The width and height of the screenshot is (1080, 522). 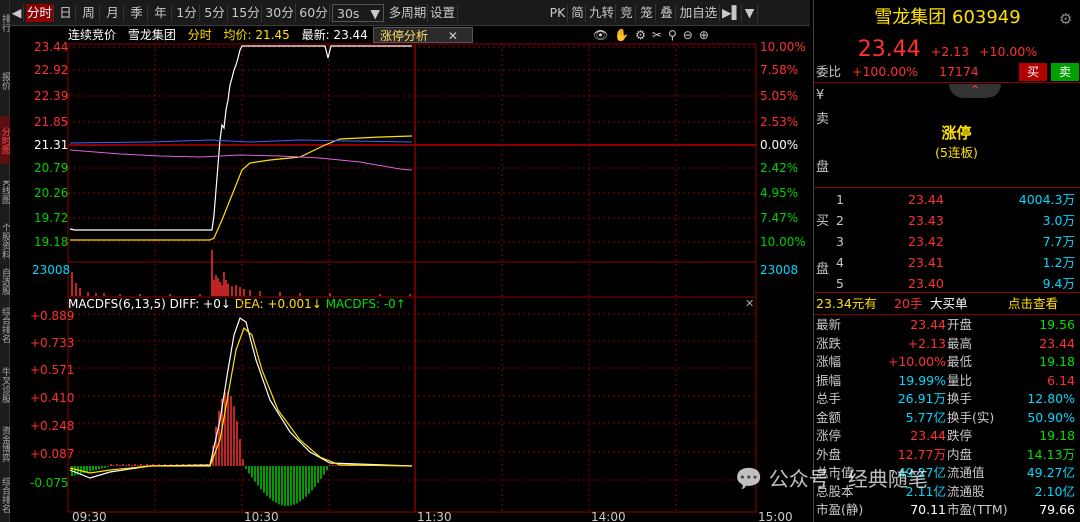 What do you see at coordinates (840, 509) in the screenshot?
I see `stat-label-left: 市盈(静)` at bounding box center [840, 509].